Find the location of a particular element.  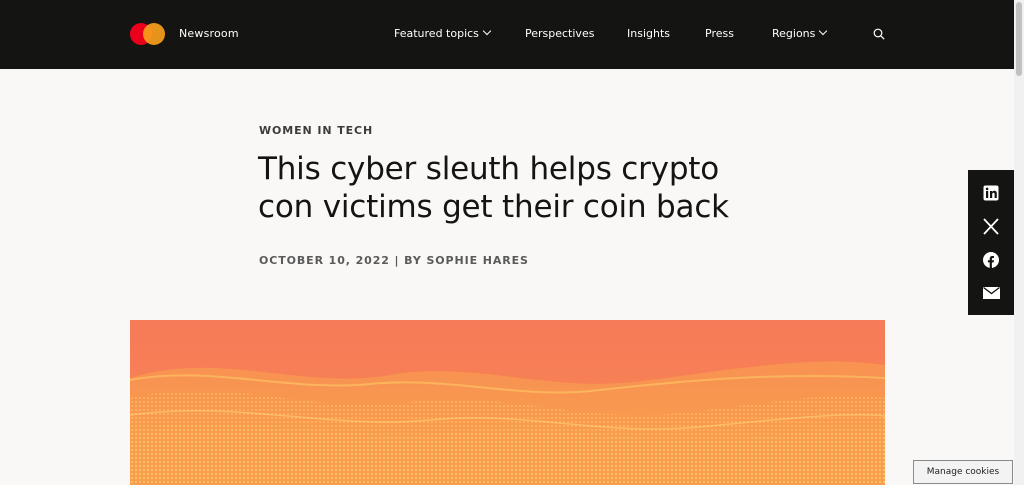

scrollbar-thumb is located at coordinates (1019, 39).